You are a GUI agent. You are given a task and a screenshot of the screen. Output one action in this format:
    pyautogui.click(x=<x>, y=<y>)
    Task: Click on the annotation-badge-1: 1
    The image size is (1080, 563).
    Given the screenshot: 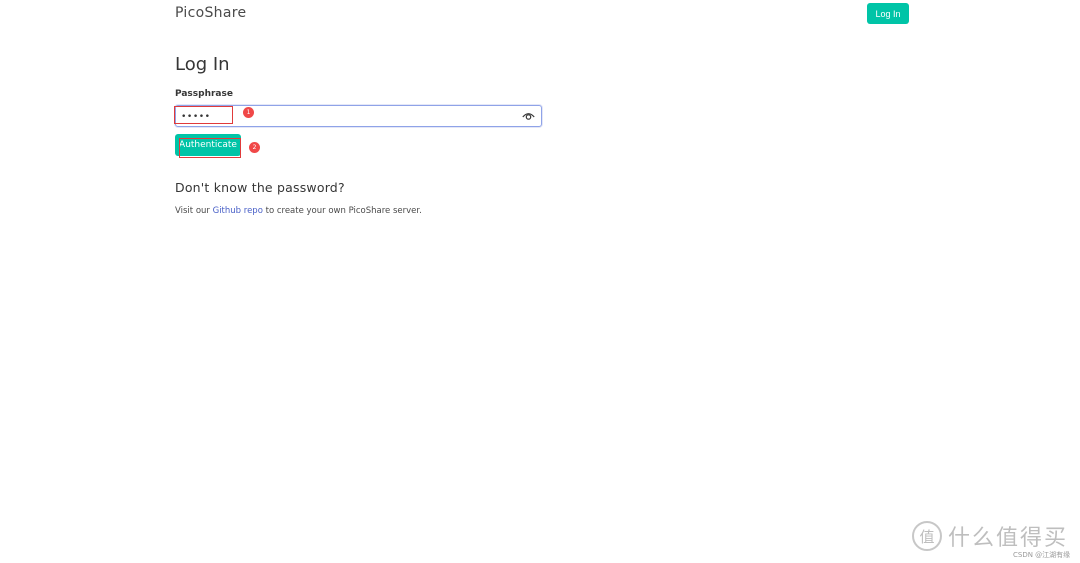 What is the action you would take?
    pyautogui.click(x=248, y=112)
    